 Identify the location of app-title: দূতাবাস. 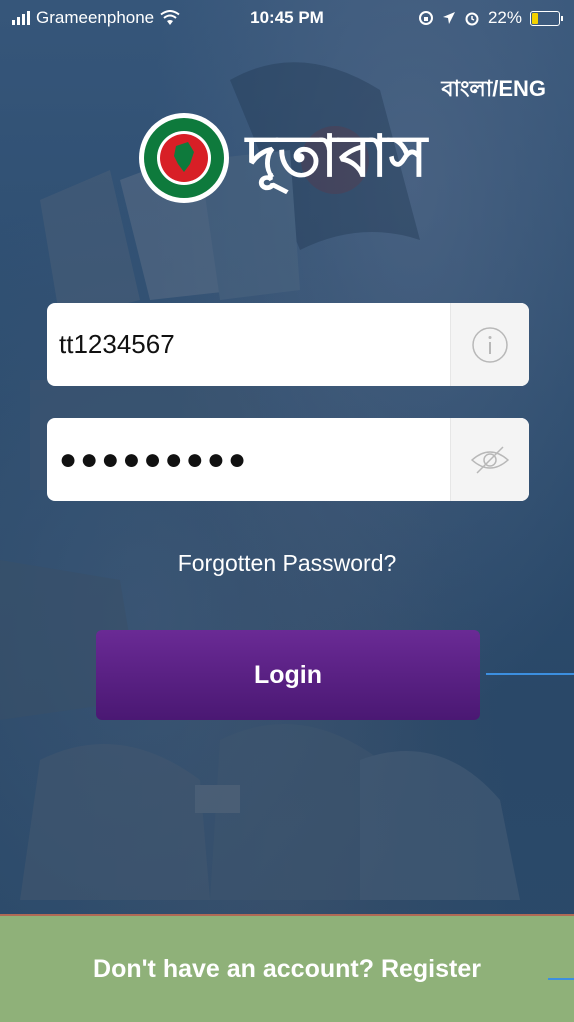
(337, 156).